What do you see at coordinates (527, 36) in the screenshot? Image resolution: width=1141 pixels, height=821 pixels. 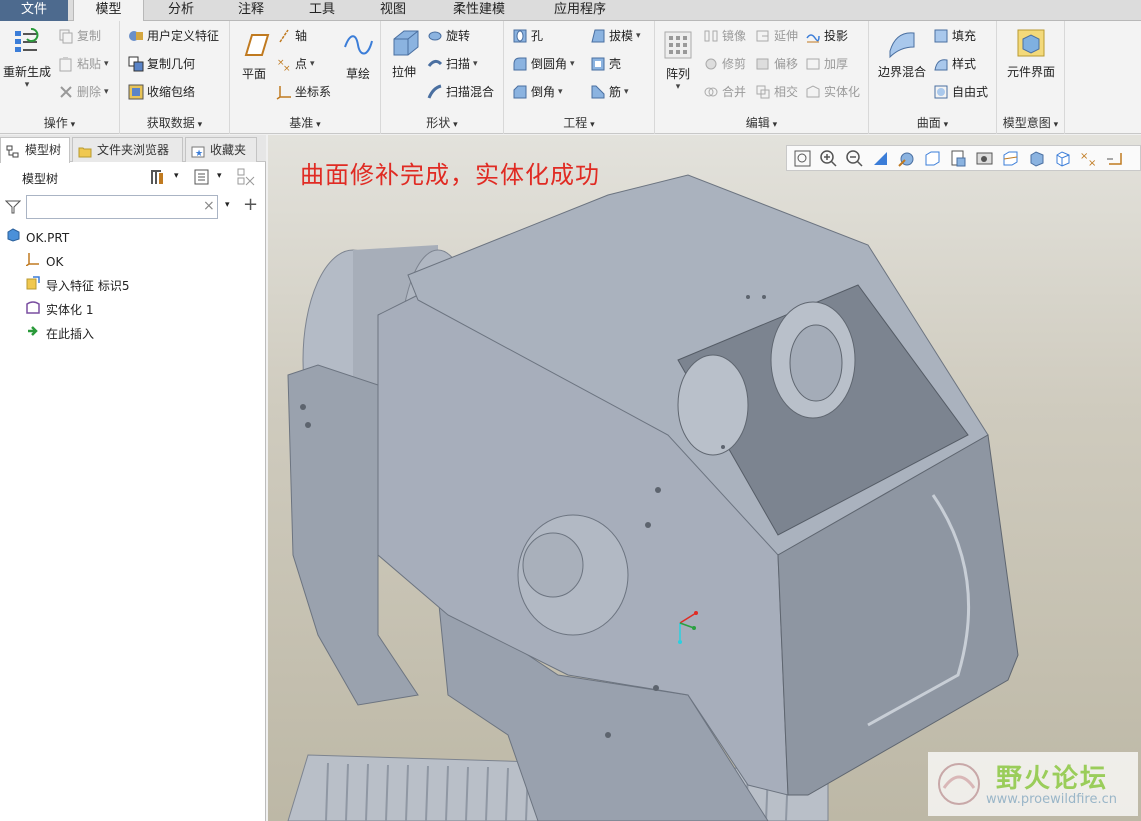 I see `hole-button: 孔` at bounding box center [527, 36].